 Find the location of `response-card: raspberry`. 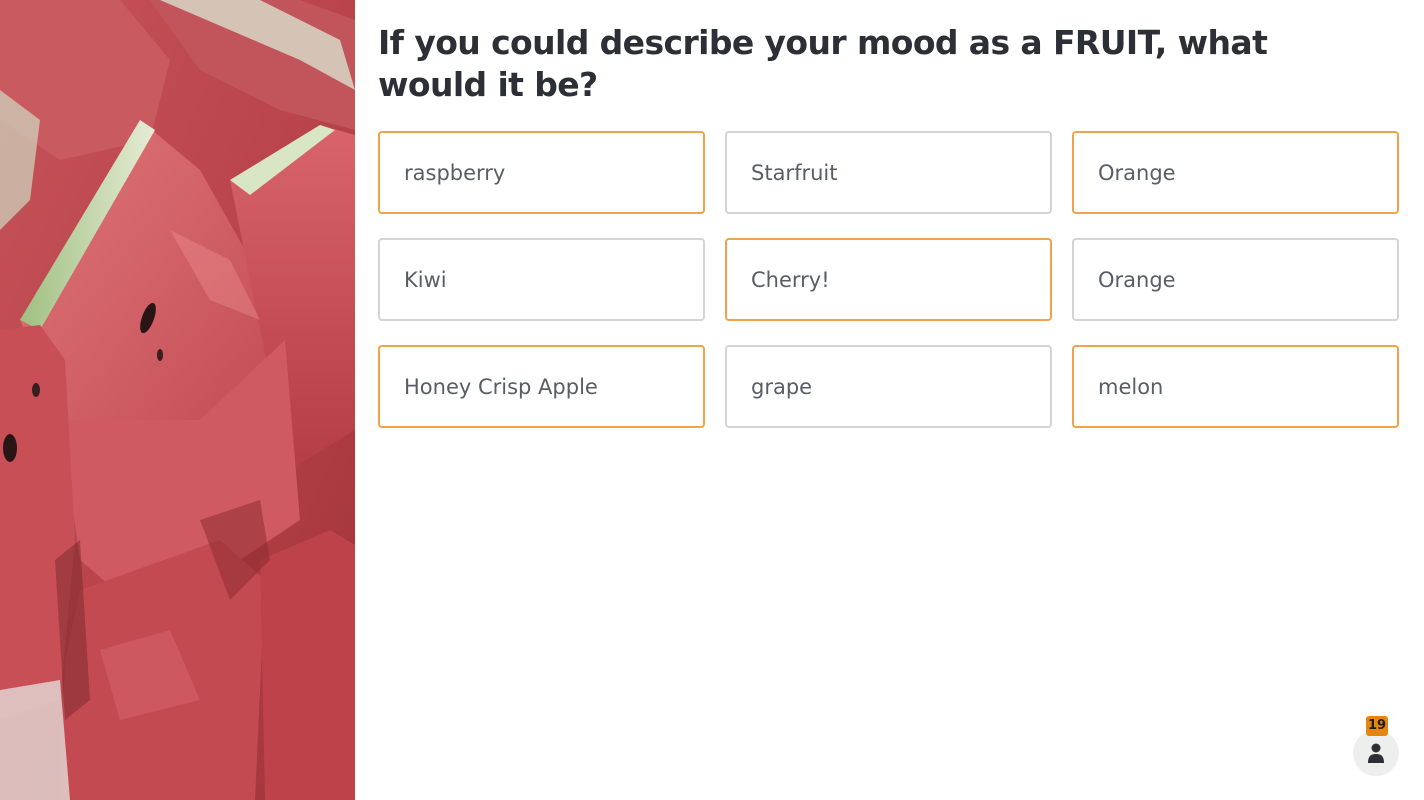

response-card: raspberry is located at coordinates (541, 172).